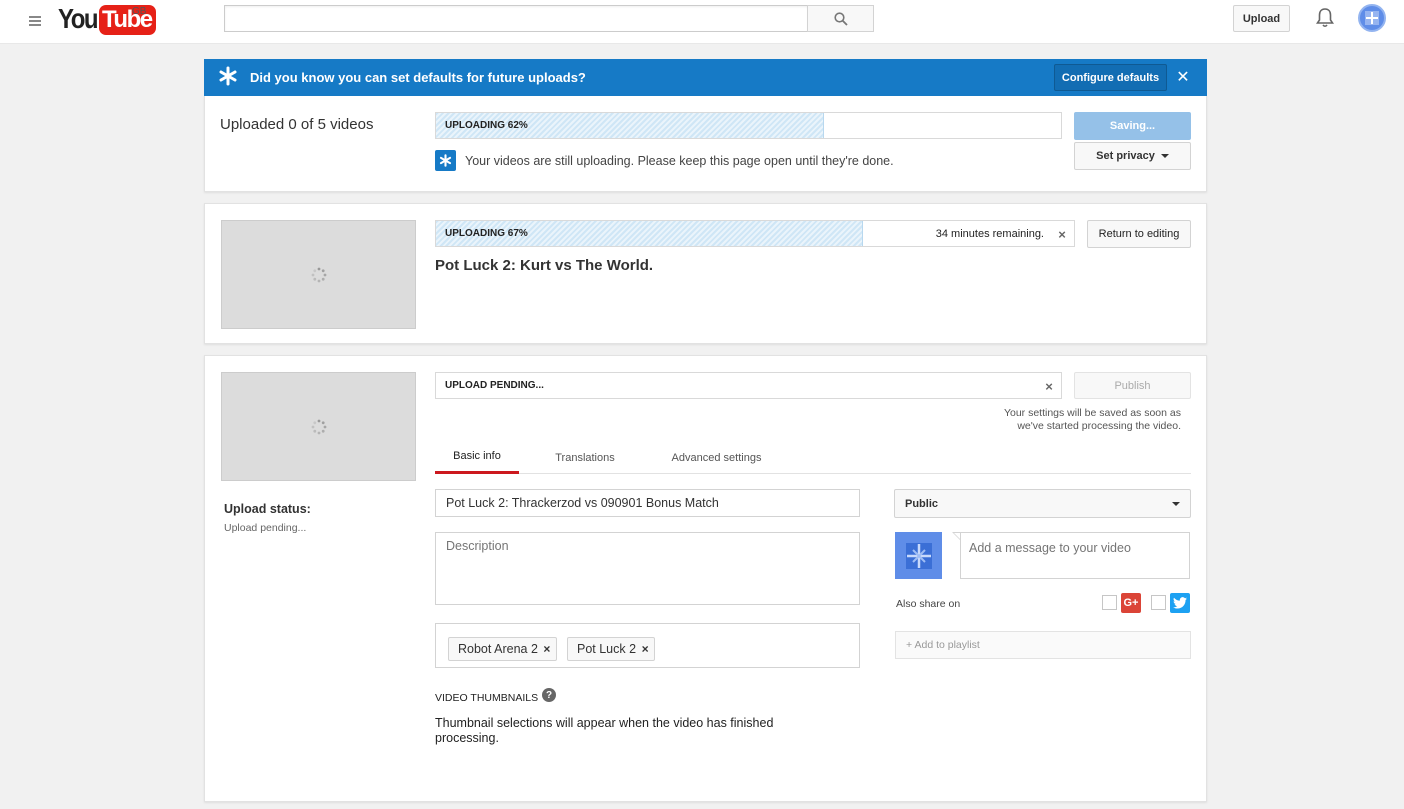  What do you see at coordinates (1109, 602) in the screenshot?
I see `share-gplus-checkbox` at bounding box center [1109, 602].